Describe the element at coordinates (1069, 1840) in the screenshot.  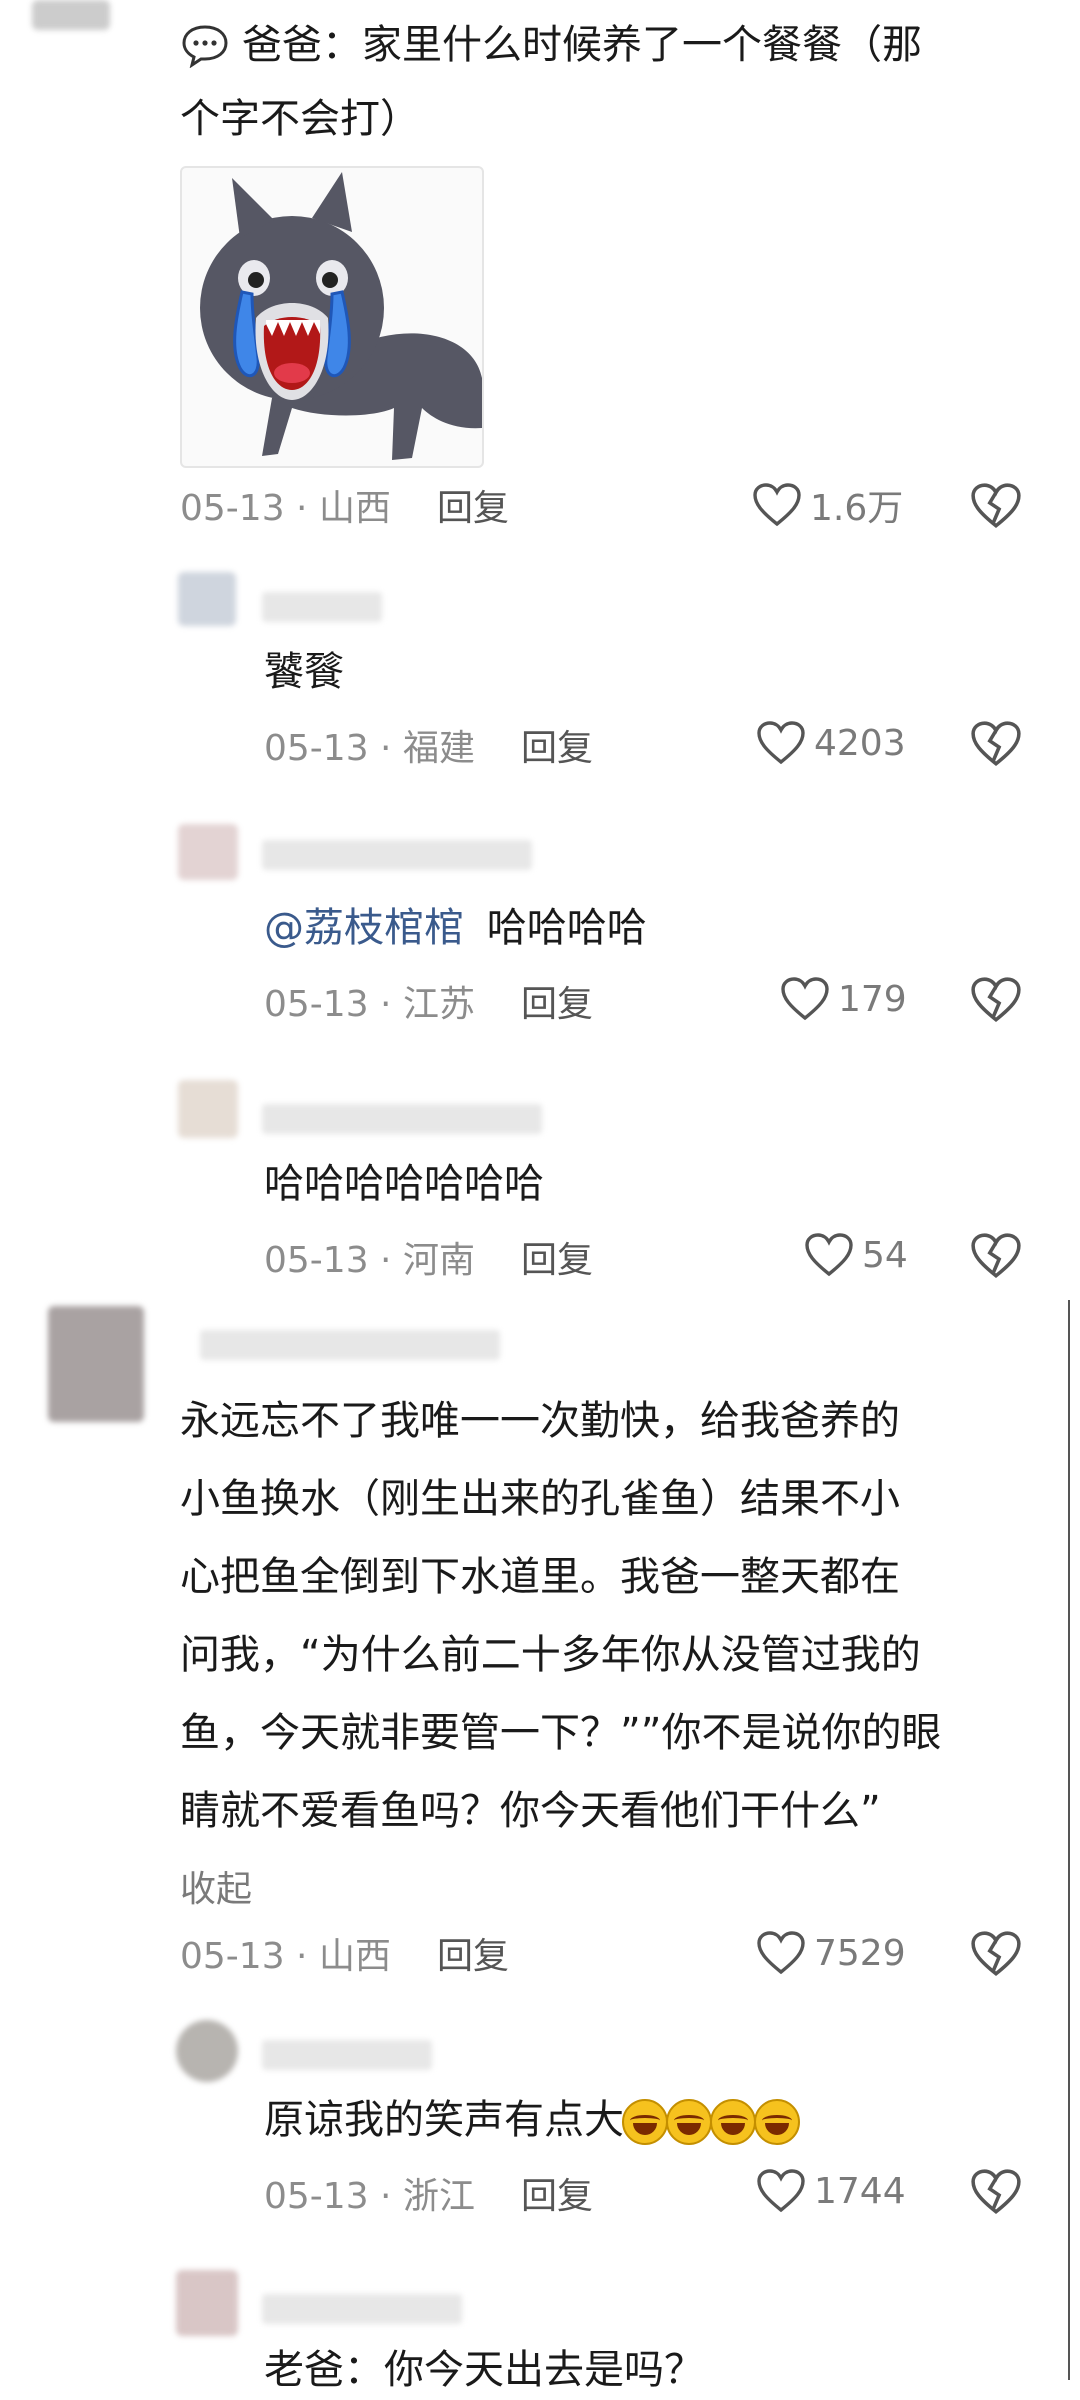
I see `divider` at that location.